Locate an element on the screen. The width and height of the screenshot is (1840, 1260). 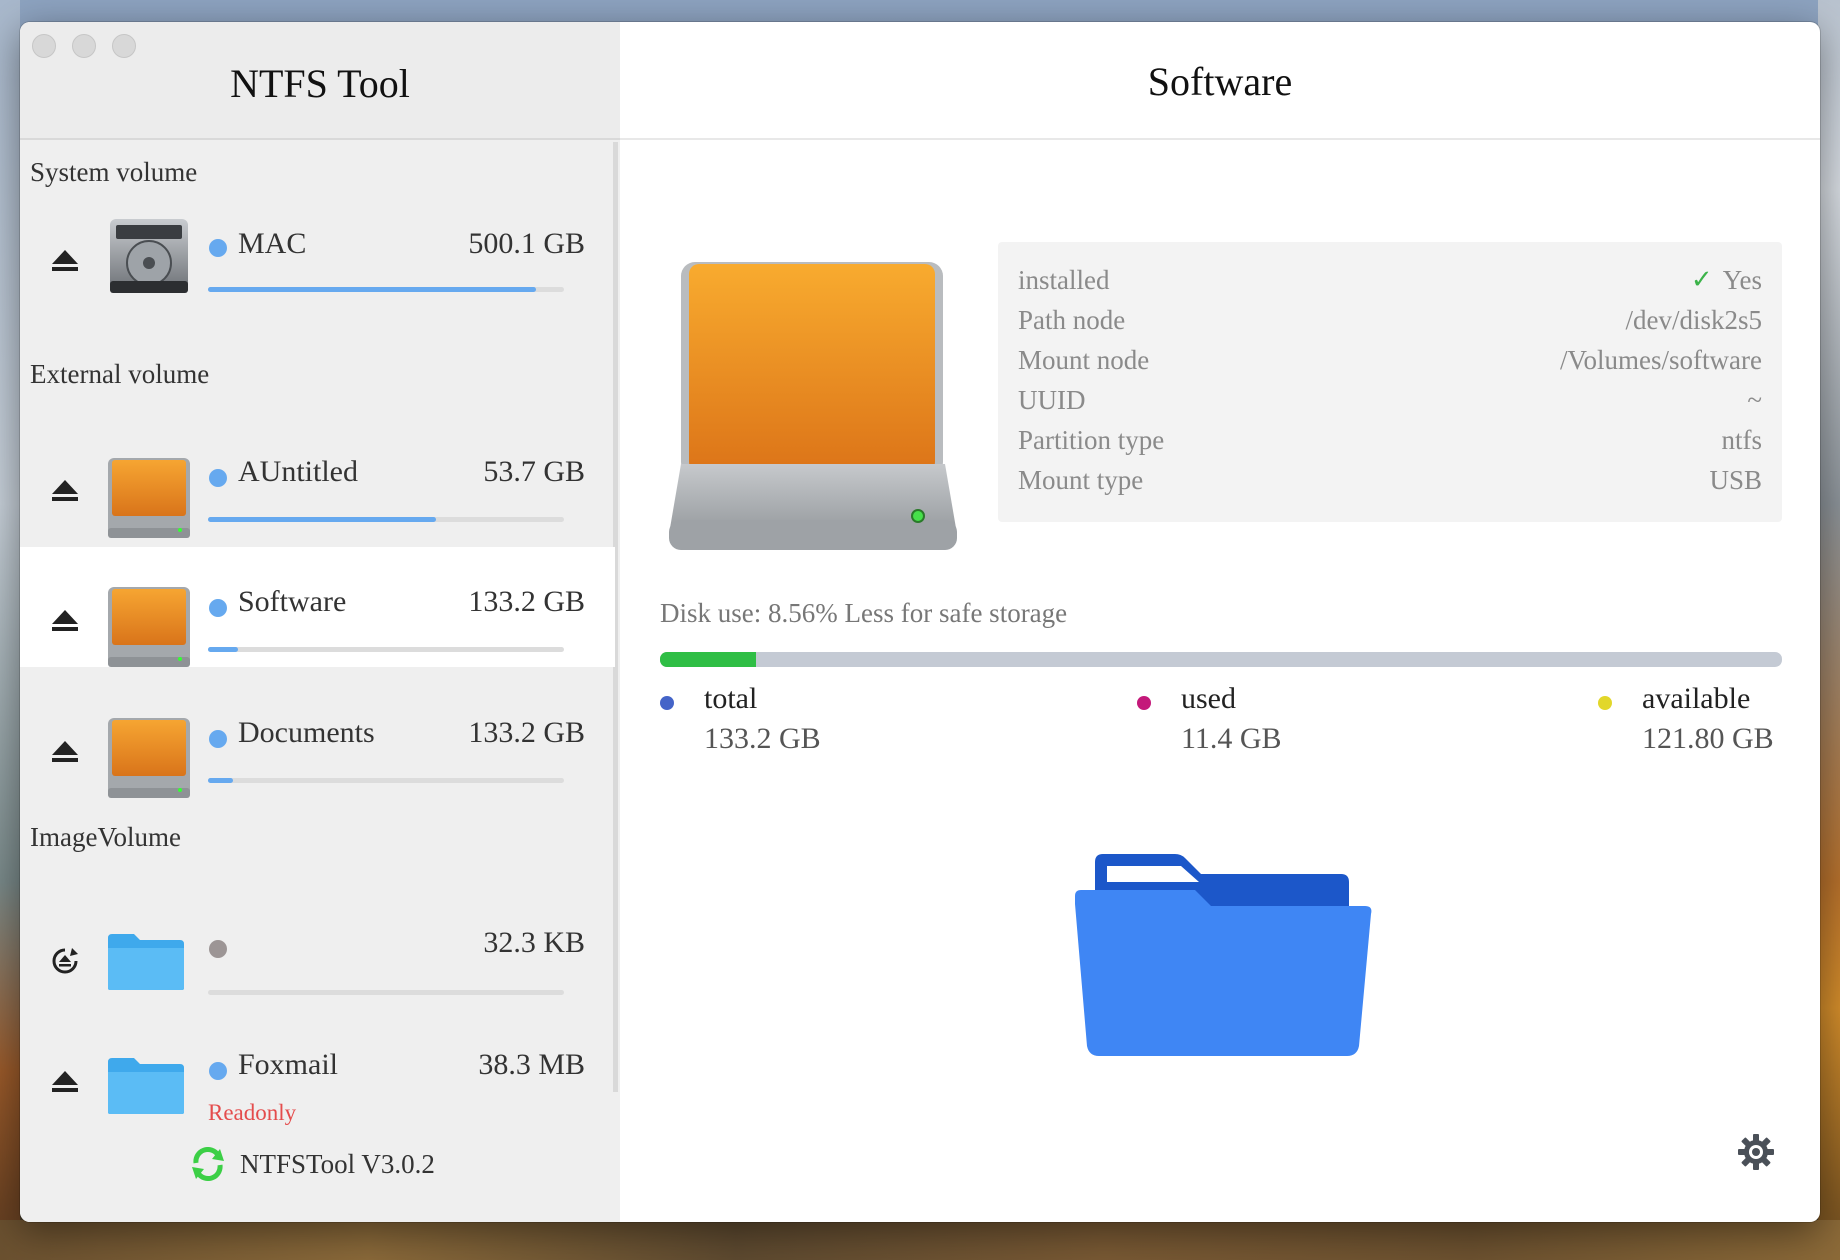
section-title-external: External volume is located at coordinates (120, 374).